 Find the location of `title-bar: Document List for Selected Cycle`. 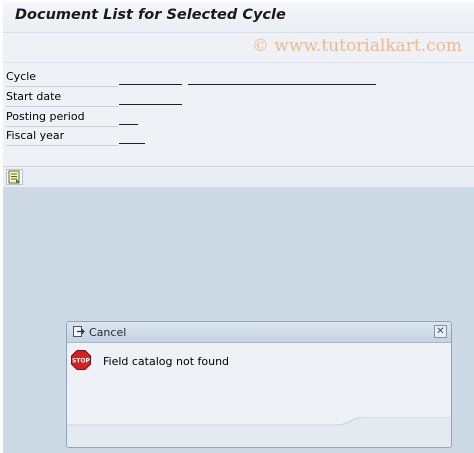

title-bar: Document List for Selected Cycle is located at coordinates (238, 17).